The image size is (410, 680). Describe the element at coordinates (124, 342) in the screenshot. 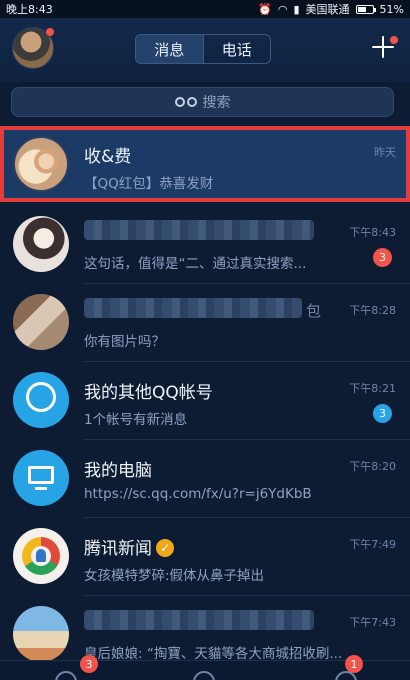

I see `last-message: 你有图片吗？` at that location.